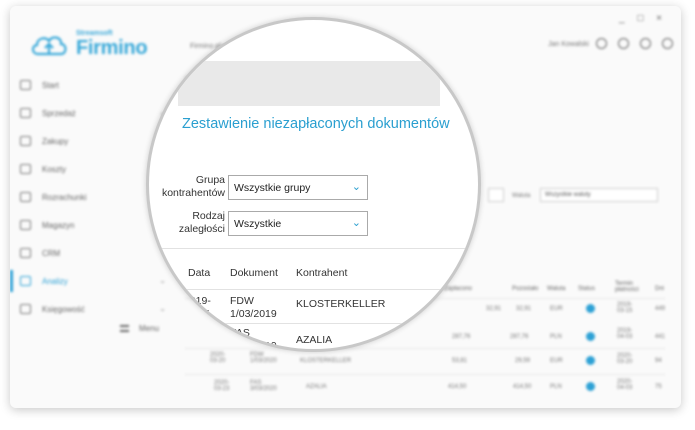 The width and height of the screenshot is (695, 430). Describe the element at coordinates (521, 196) in the screenshot. I see `currency-label: Waluta` at that location.